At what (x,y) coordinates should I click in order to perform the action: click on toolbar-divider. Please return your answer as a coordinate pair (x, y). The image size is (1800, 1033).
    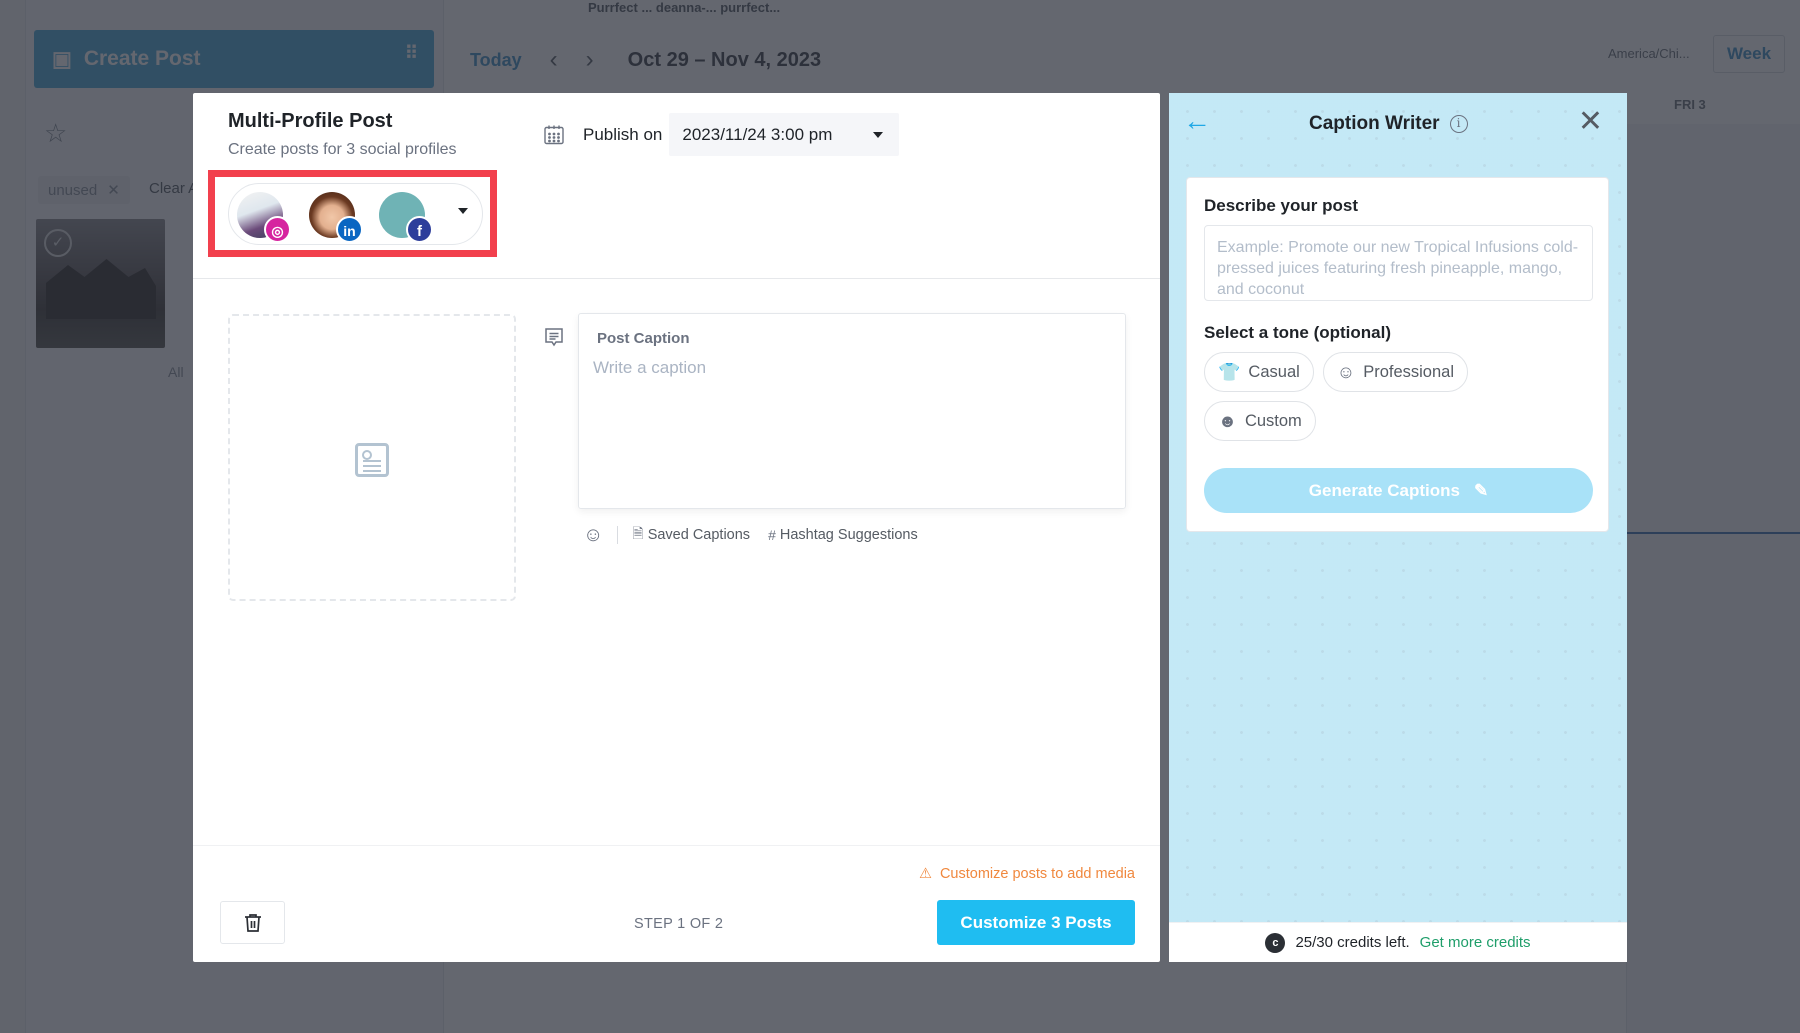
    Looking at the image, I should click on (618, 535).